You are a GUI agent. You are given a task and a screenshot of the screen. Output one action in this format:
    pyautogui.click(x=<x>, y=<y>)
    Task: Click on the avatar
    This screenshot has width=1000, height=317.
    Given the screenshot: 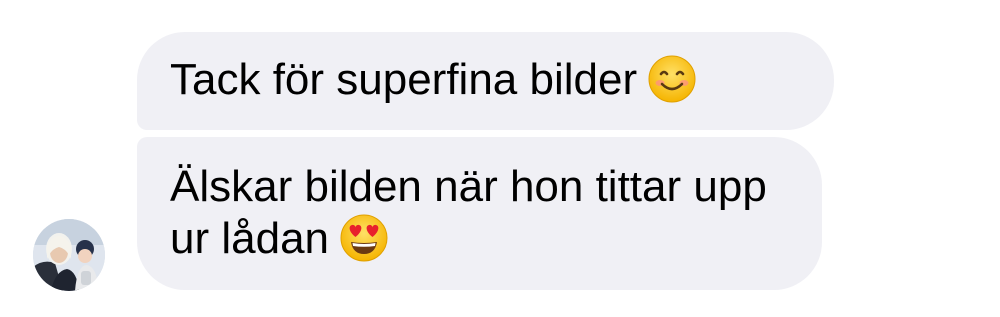 What is the action you would take?
    pyautogui.click(x=69, y=255)
    